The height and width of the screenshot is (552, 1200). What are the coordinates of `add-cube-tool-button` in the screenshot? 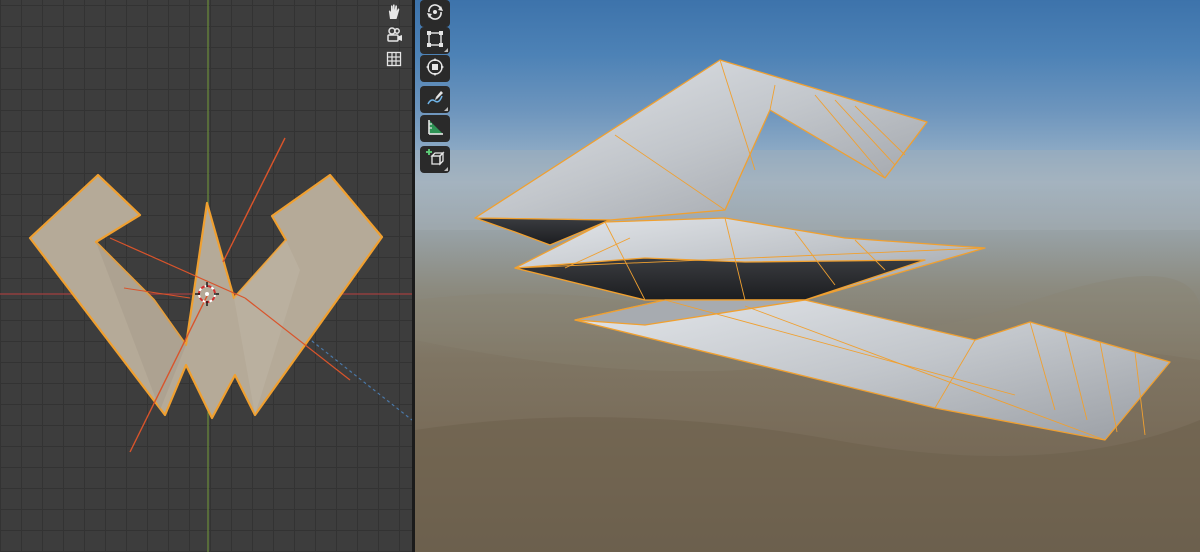 It's located at (435, 159).